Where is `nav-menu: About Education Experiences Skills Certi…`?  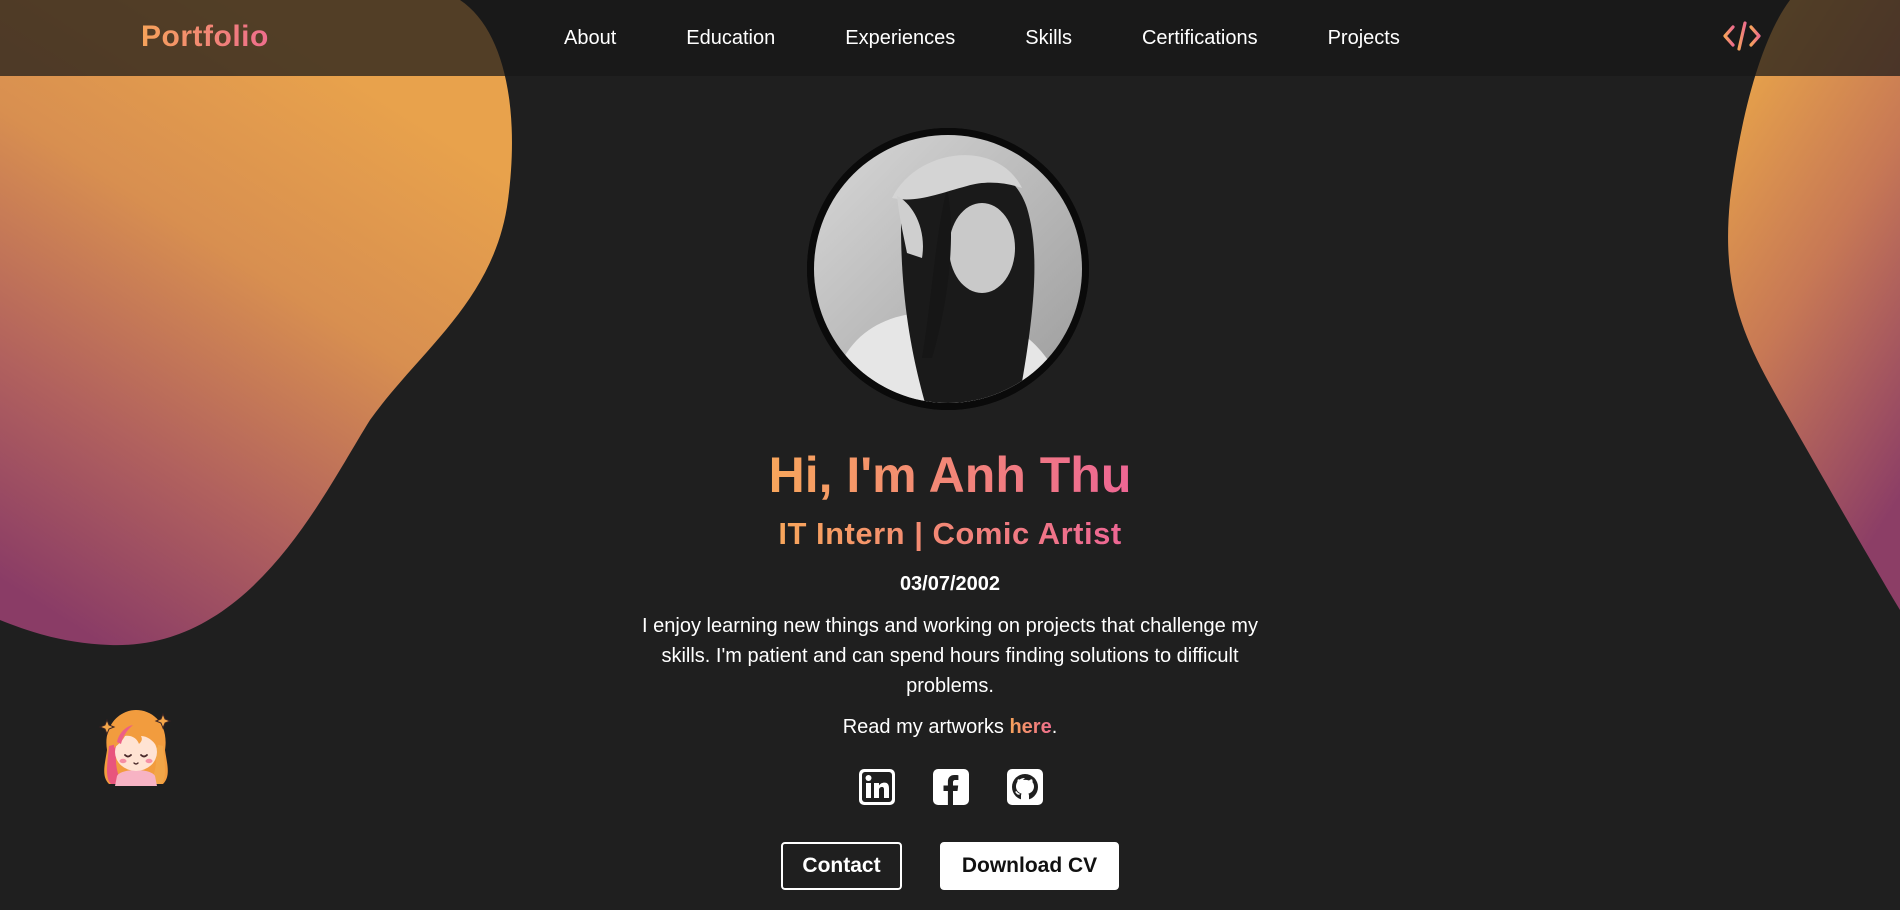 nav-menu: About Education Experiences Skills Certi… is located at coordinates (982, 38).